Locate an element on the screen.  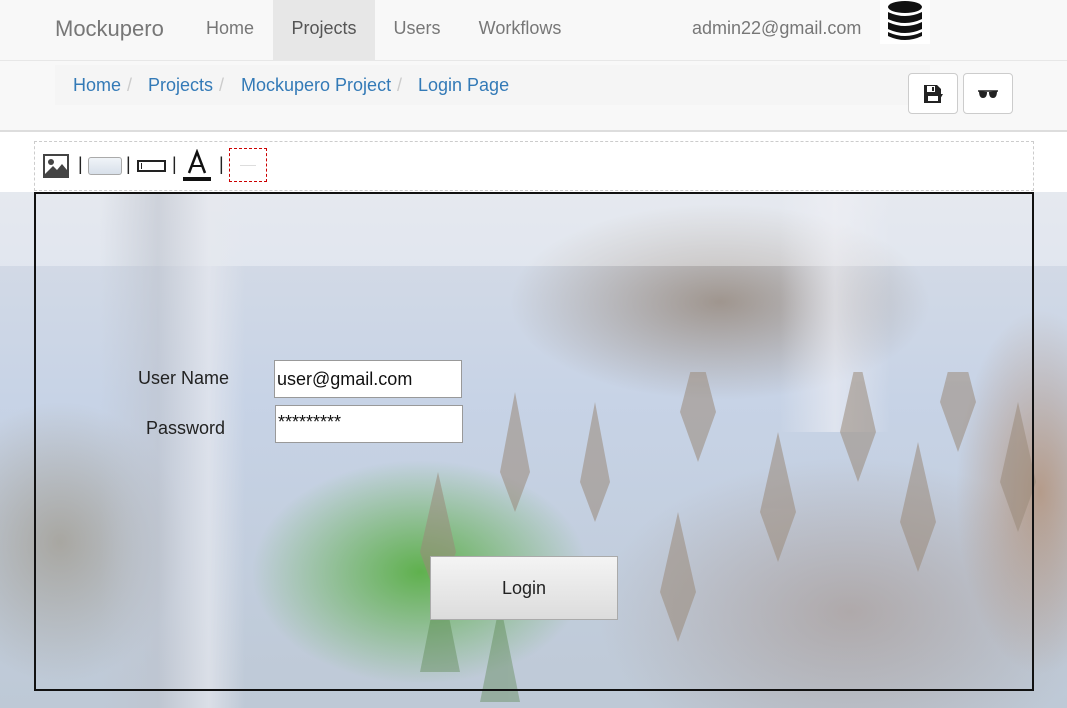
password-label: Password is located at coordinates (186, 428).